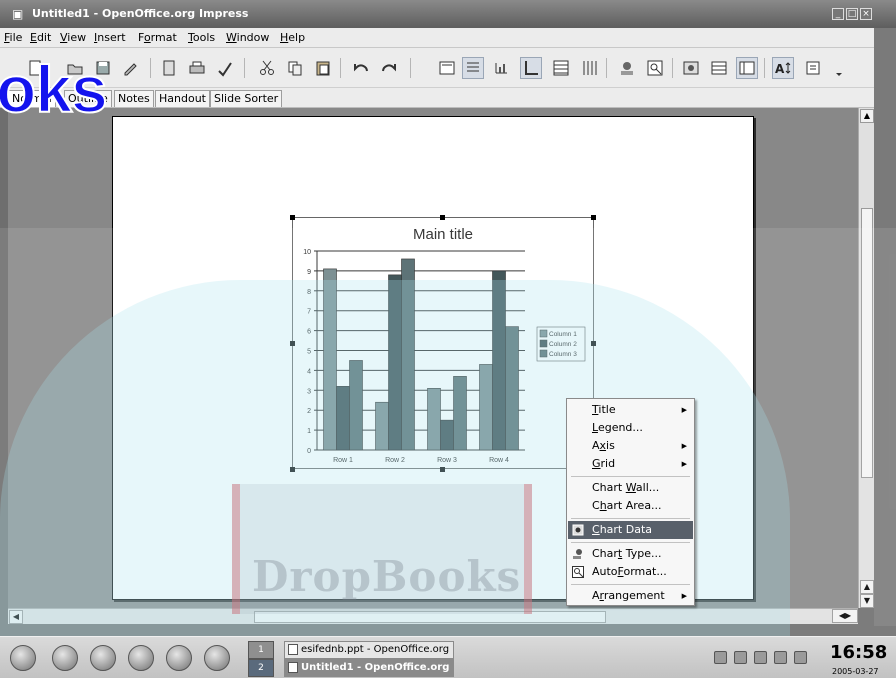 The height and width of the screenshot is (678, 896). What do you see at coordinates (261, 650) in the screenshot?
I see `workspace-1-button: 1` at bounding box center [261, 650].